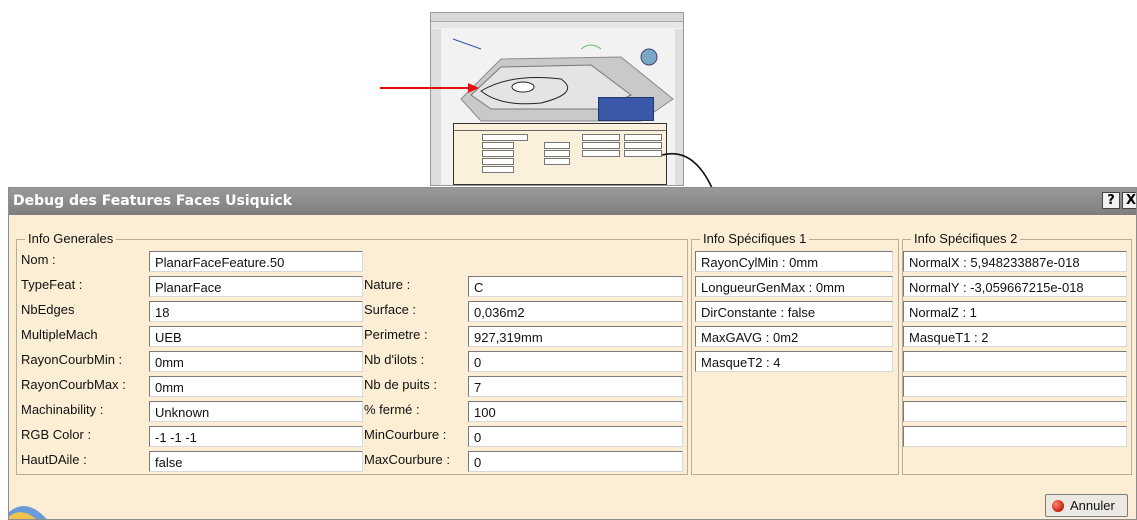  What do you see at coordinates (256, 386) in the screenshot?
I see `general-left-4-field: 0mm` at bounding box center [256, 386].